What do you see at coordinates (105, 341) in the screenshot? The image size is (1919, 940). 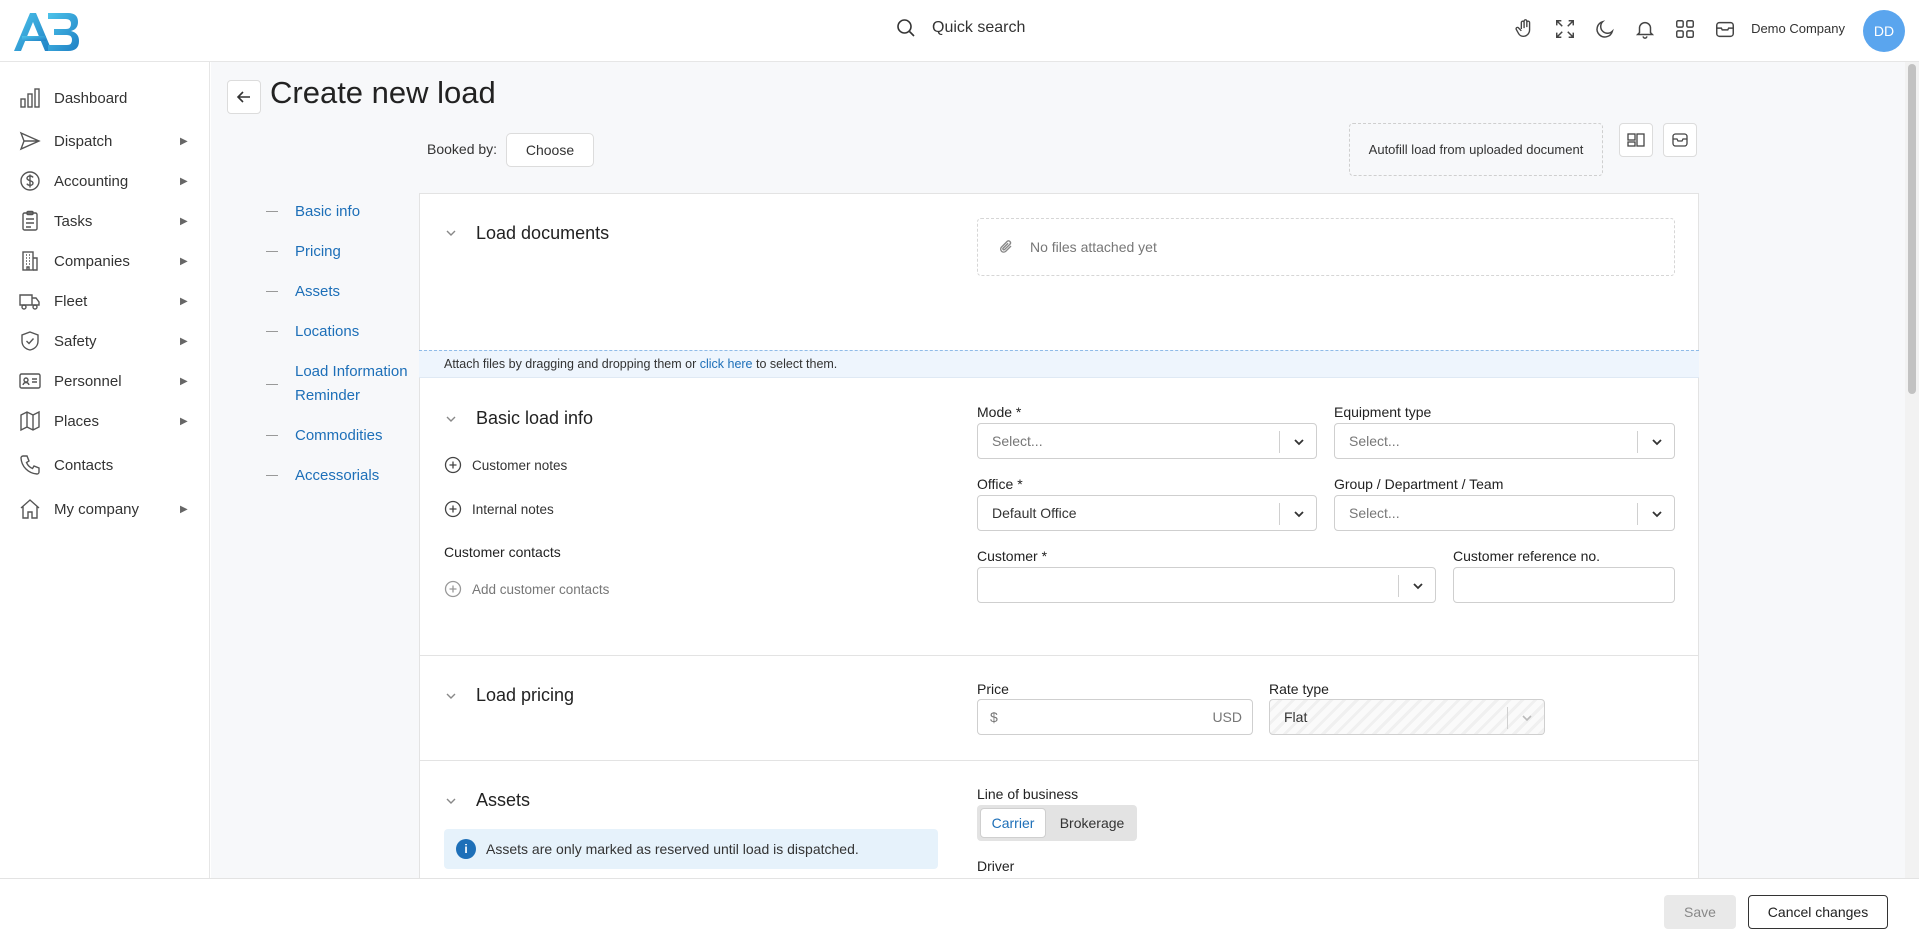 I see `sidebar-item-safety: Safety ▶` at bounding box center [105, 341].